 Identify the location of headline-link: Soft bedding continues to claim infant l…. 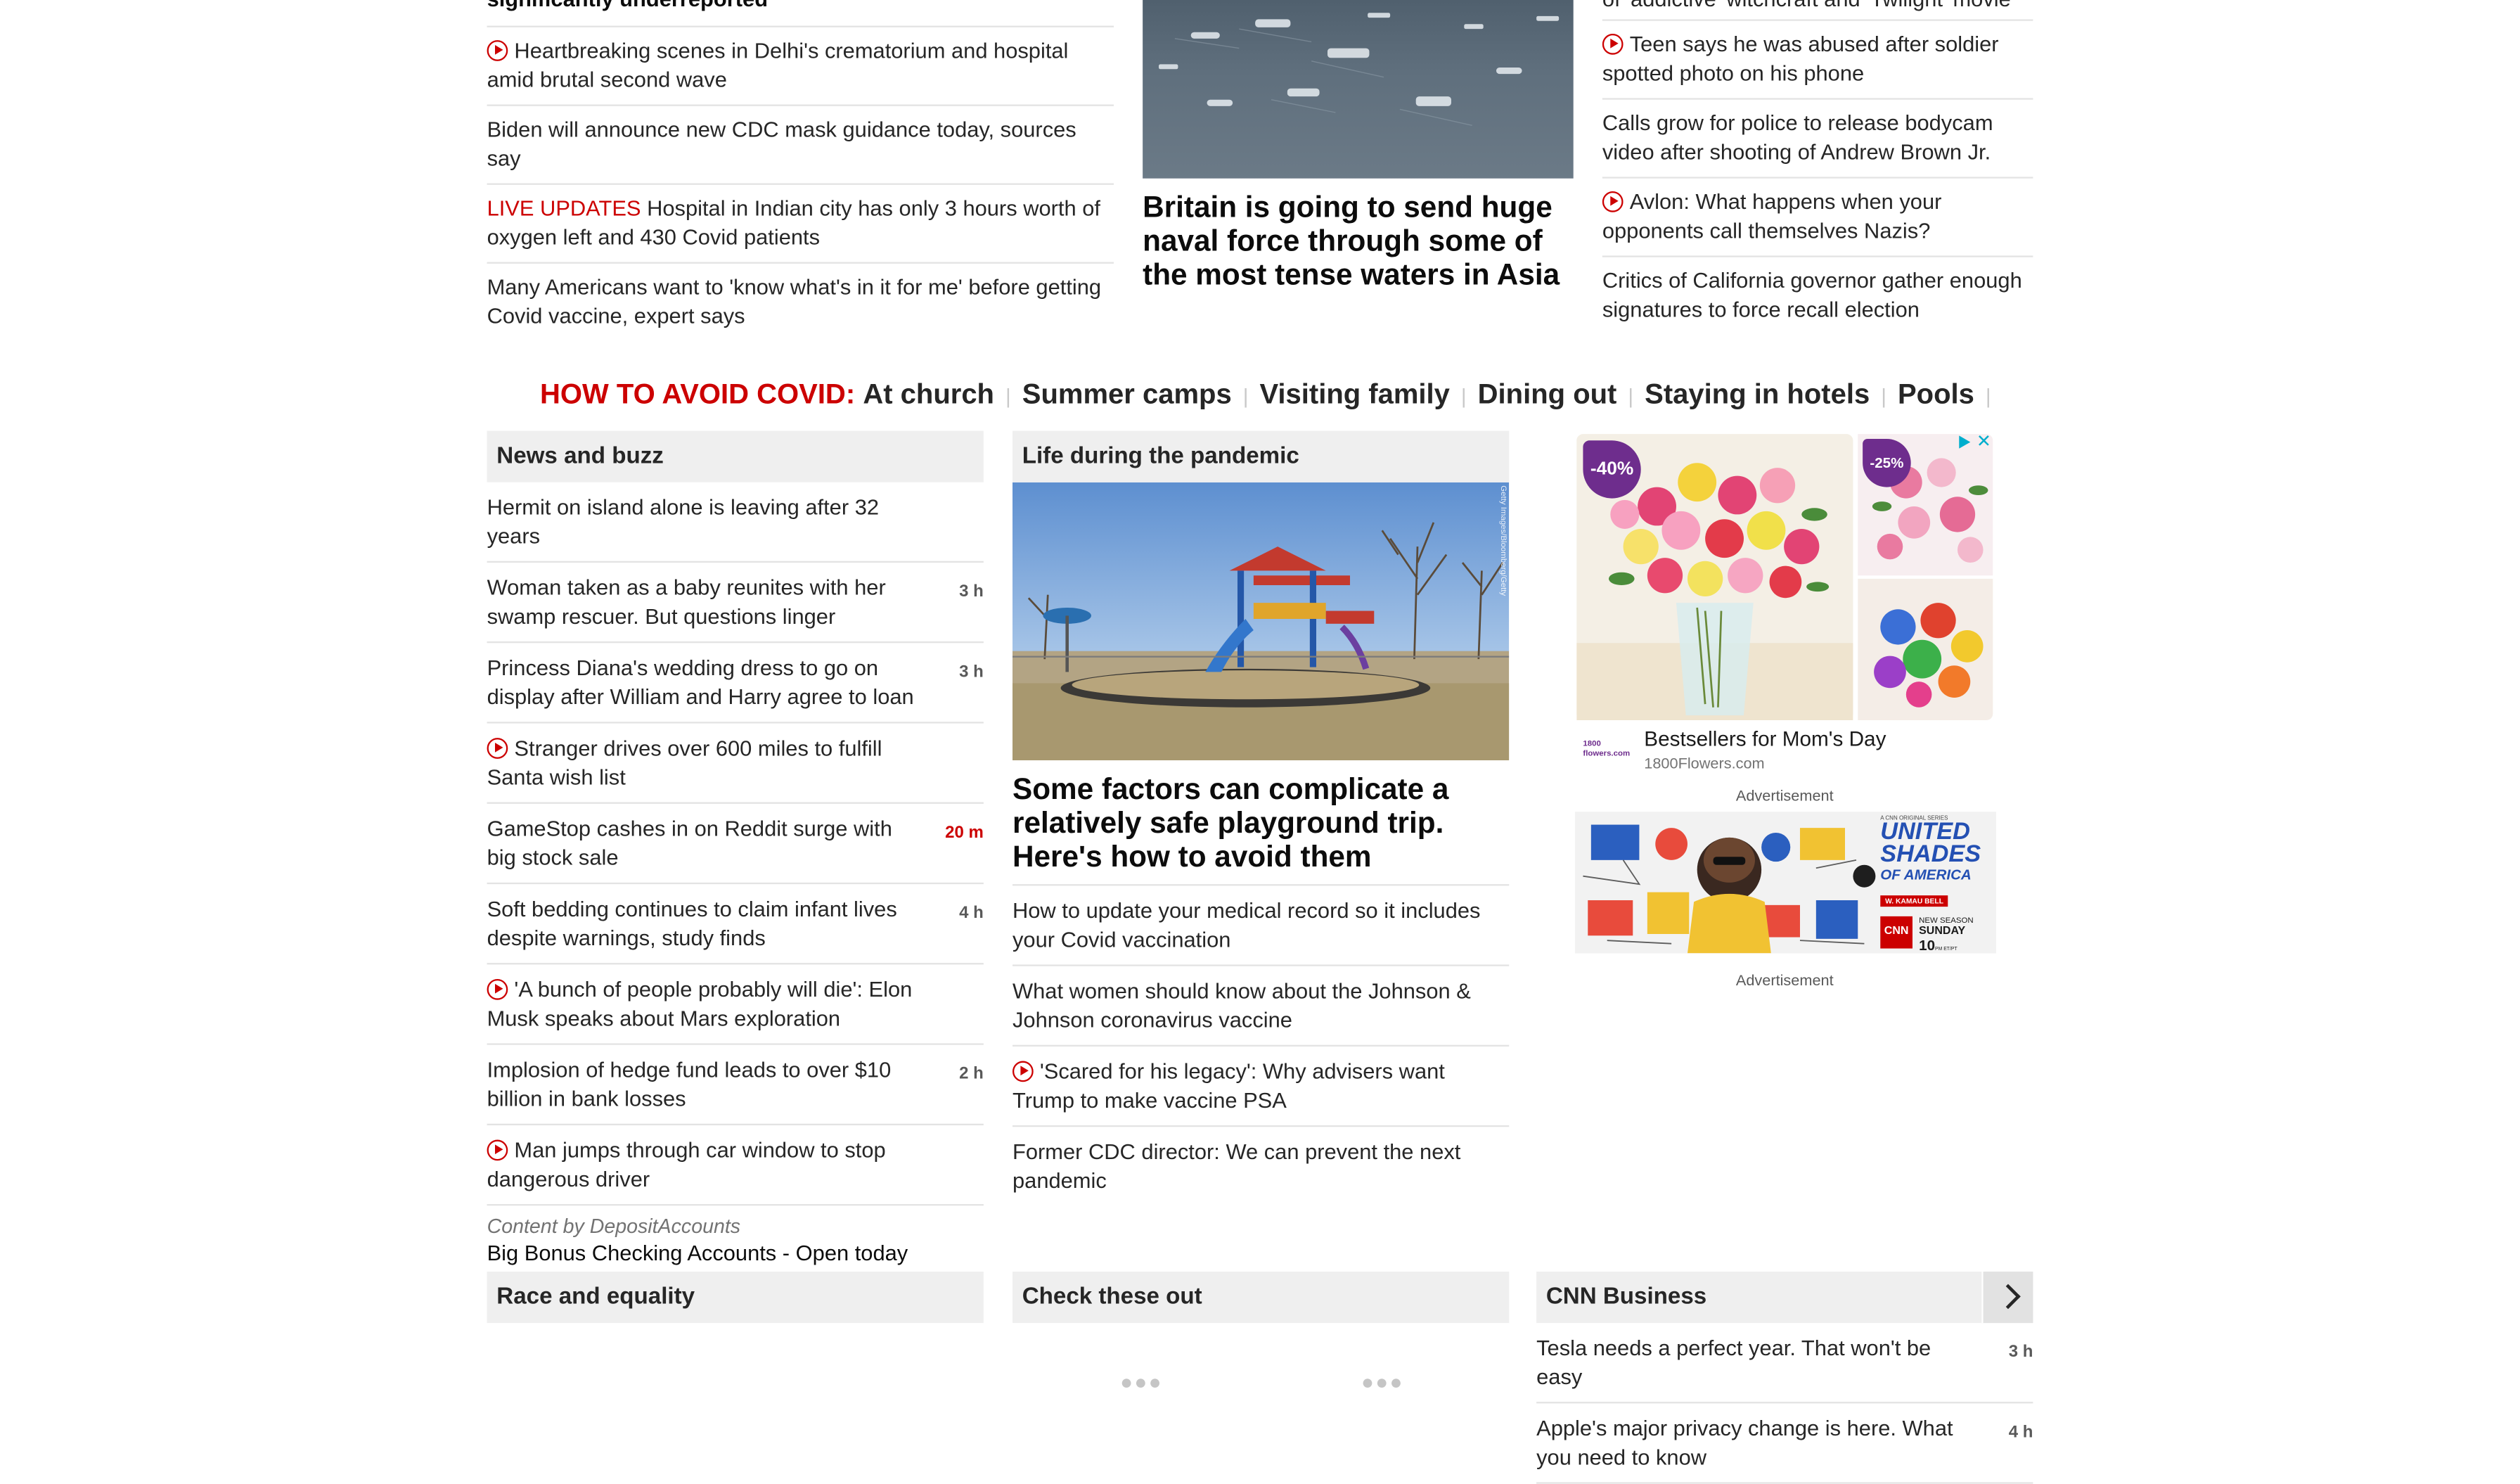
(692, 923).